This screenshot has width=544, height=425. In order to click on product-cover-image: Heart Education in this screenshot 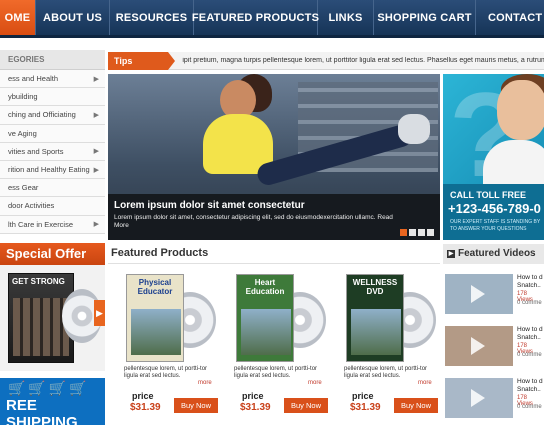, I will do `click(265, 318)`.